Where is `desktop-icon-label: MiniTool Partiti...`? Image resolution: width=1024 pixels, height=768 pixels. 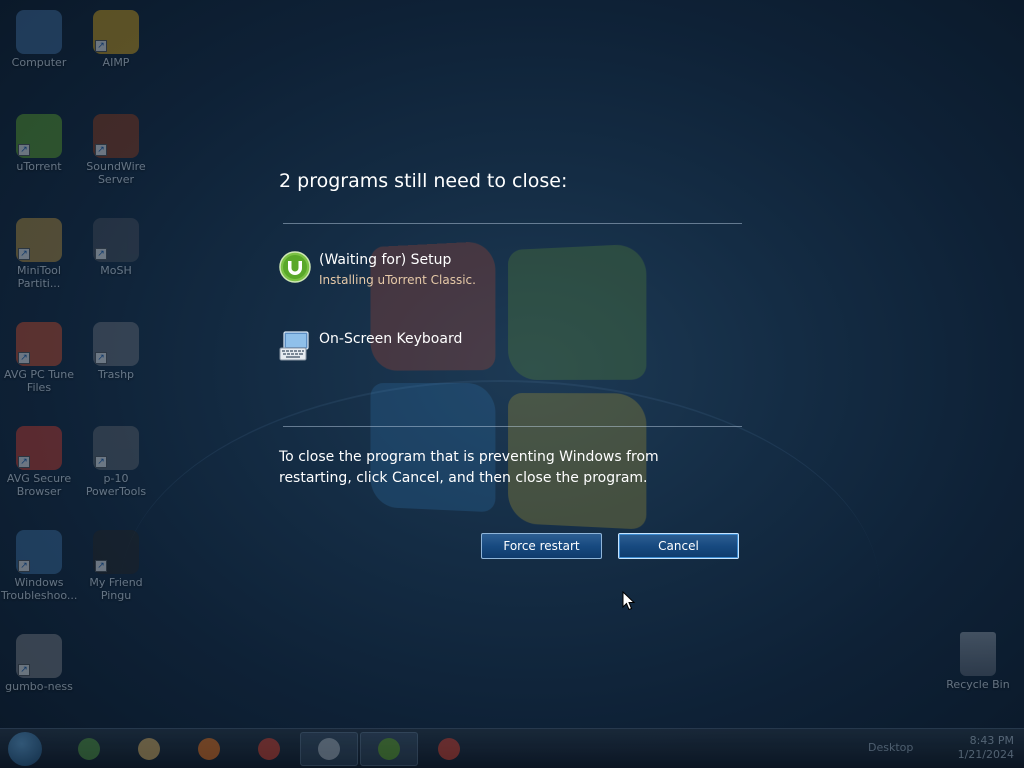
desktop-icon-label: MiniTool Partiti... is located at coordinates (39, 277).